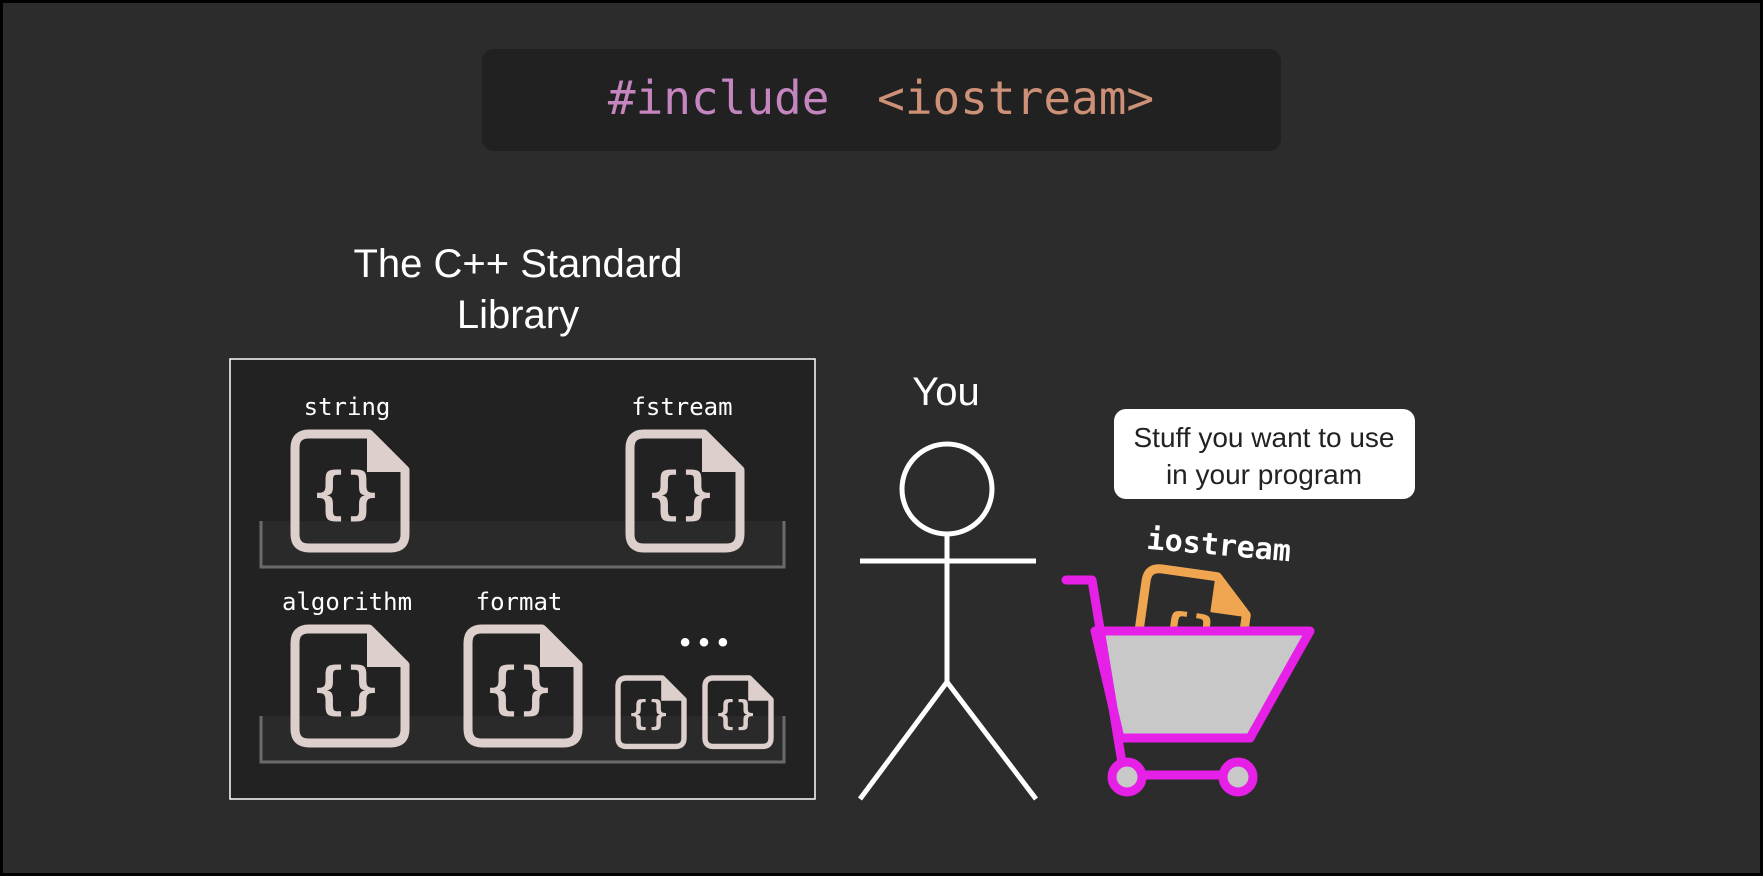 Image resolution: width=1763 pixels, height=876 pixels. I want to click on include-keyword: #include, so click(719, 98).